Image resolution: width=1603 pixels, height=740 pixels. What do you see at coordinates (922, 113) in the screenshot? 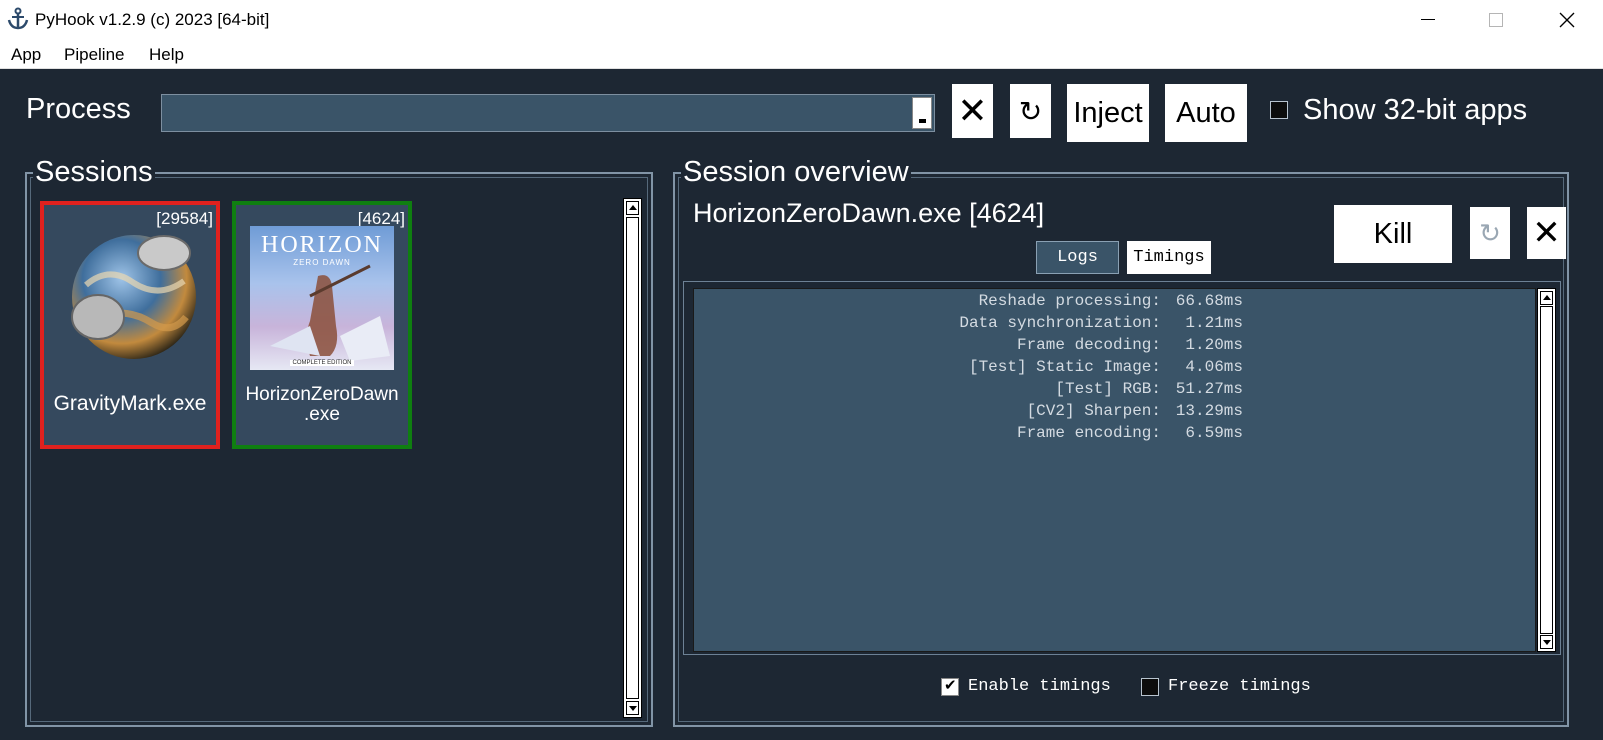
I see `dropdown-arrow-icon` at bounding box center [922, 113].